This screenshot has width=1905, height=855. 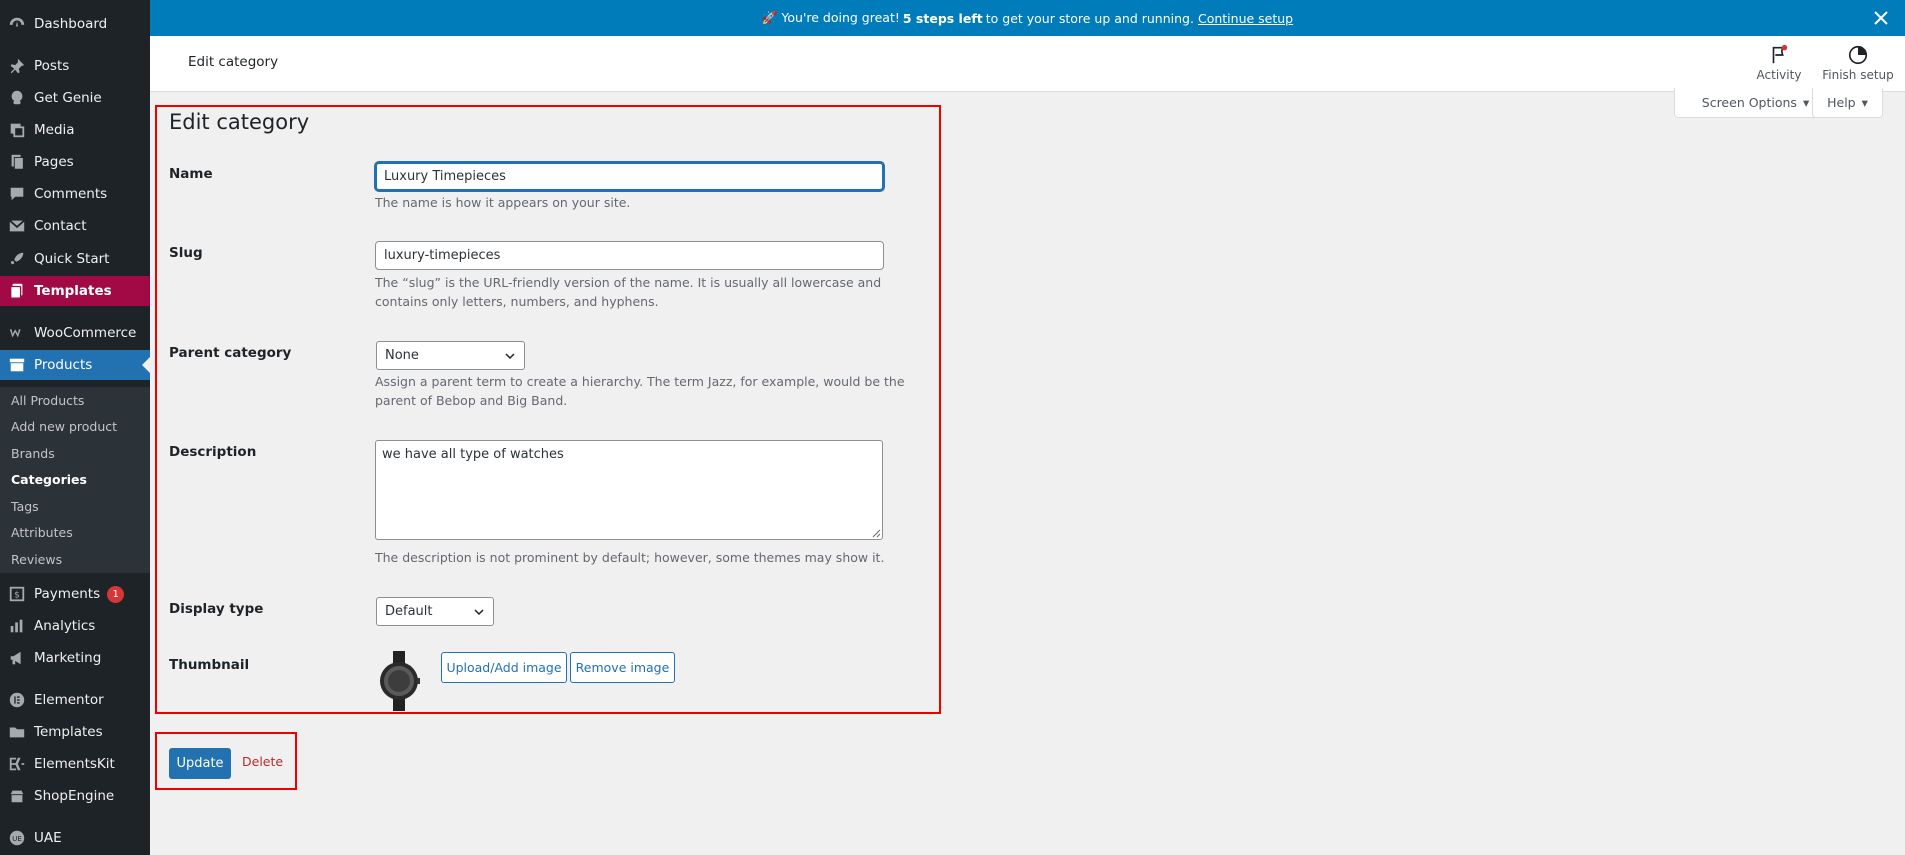 I want to click on name-field: Luxury Timepieces, so click(x=629, y=176).